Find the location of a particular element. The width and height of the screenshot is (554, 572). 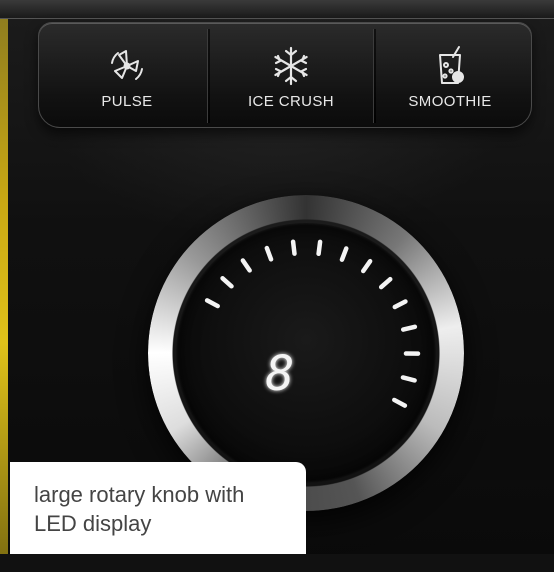

smoothie-button: SMOOTHIE is located at coordinates (450, 75).